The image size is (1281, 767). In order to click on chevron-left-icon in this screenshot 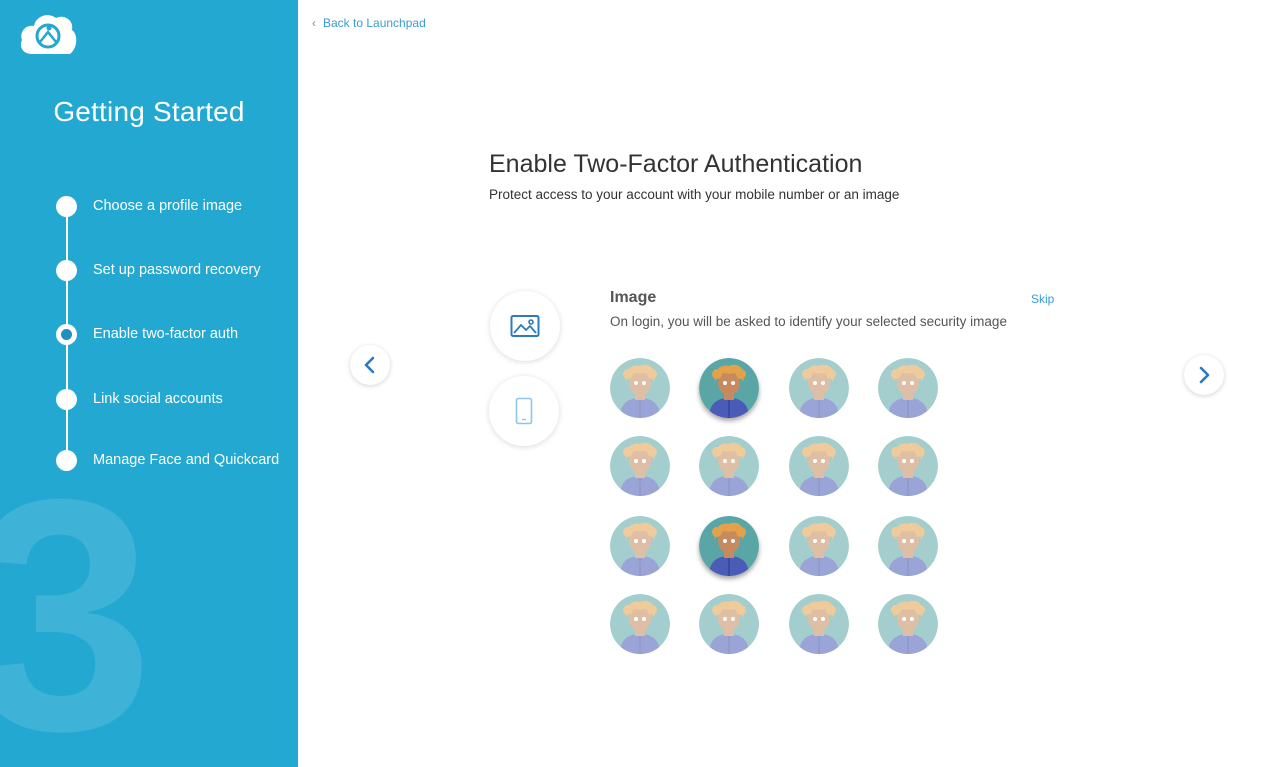, I will do `click(369, 365)`.